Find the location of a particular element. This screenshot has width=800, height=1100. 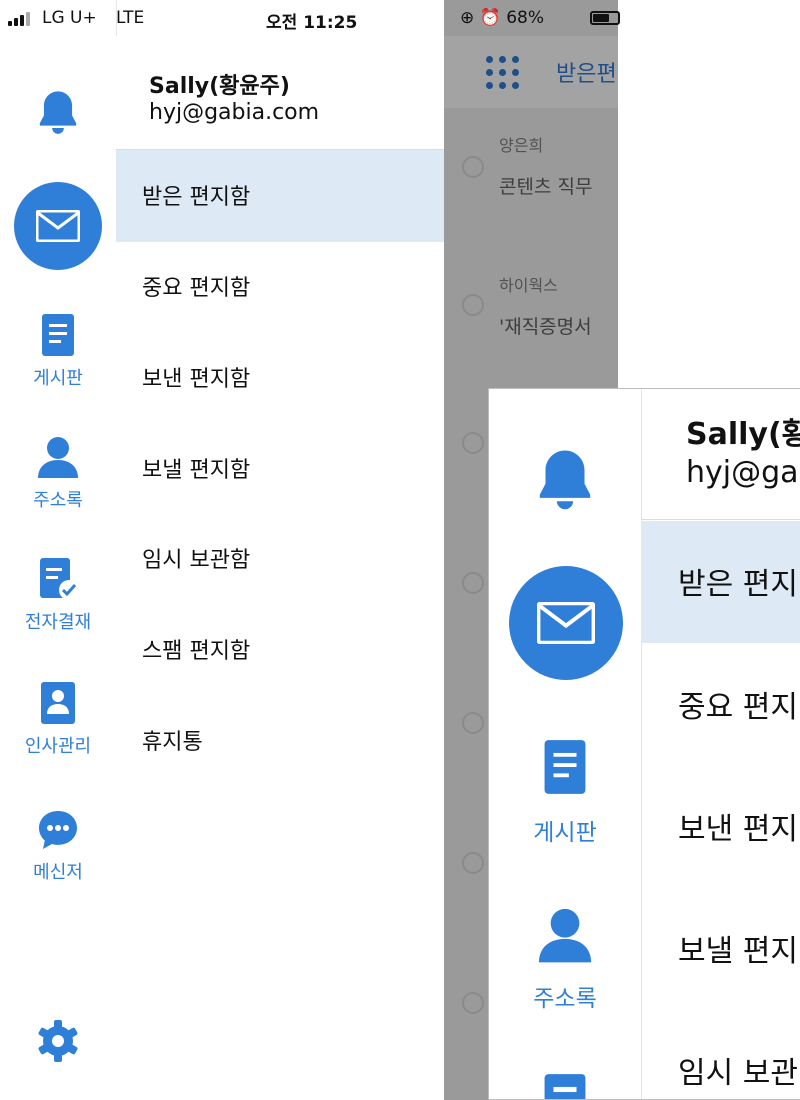

carrier-label: LG U+ is located at coordinates (69, 18).